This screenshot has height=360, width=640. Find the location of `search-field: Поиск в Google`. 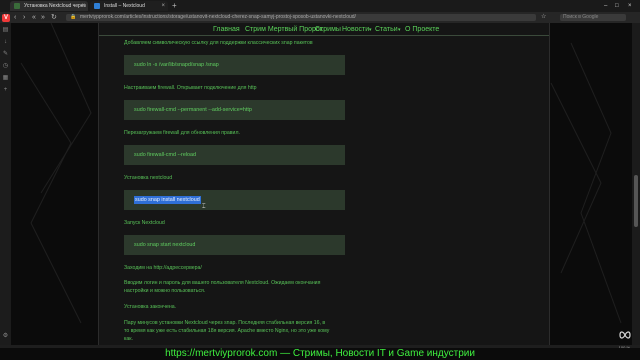

search-field: Поиск в Google is located at coordinates (593, 17).